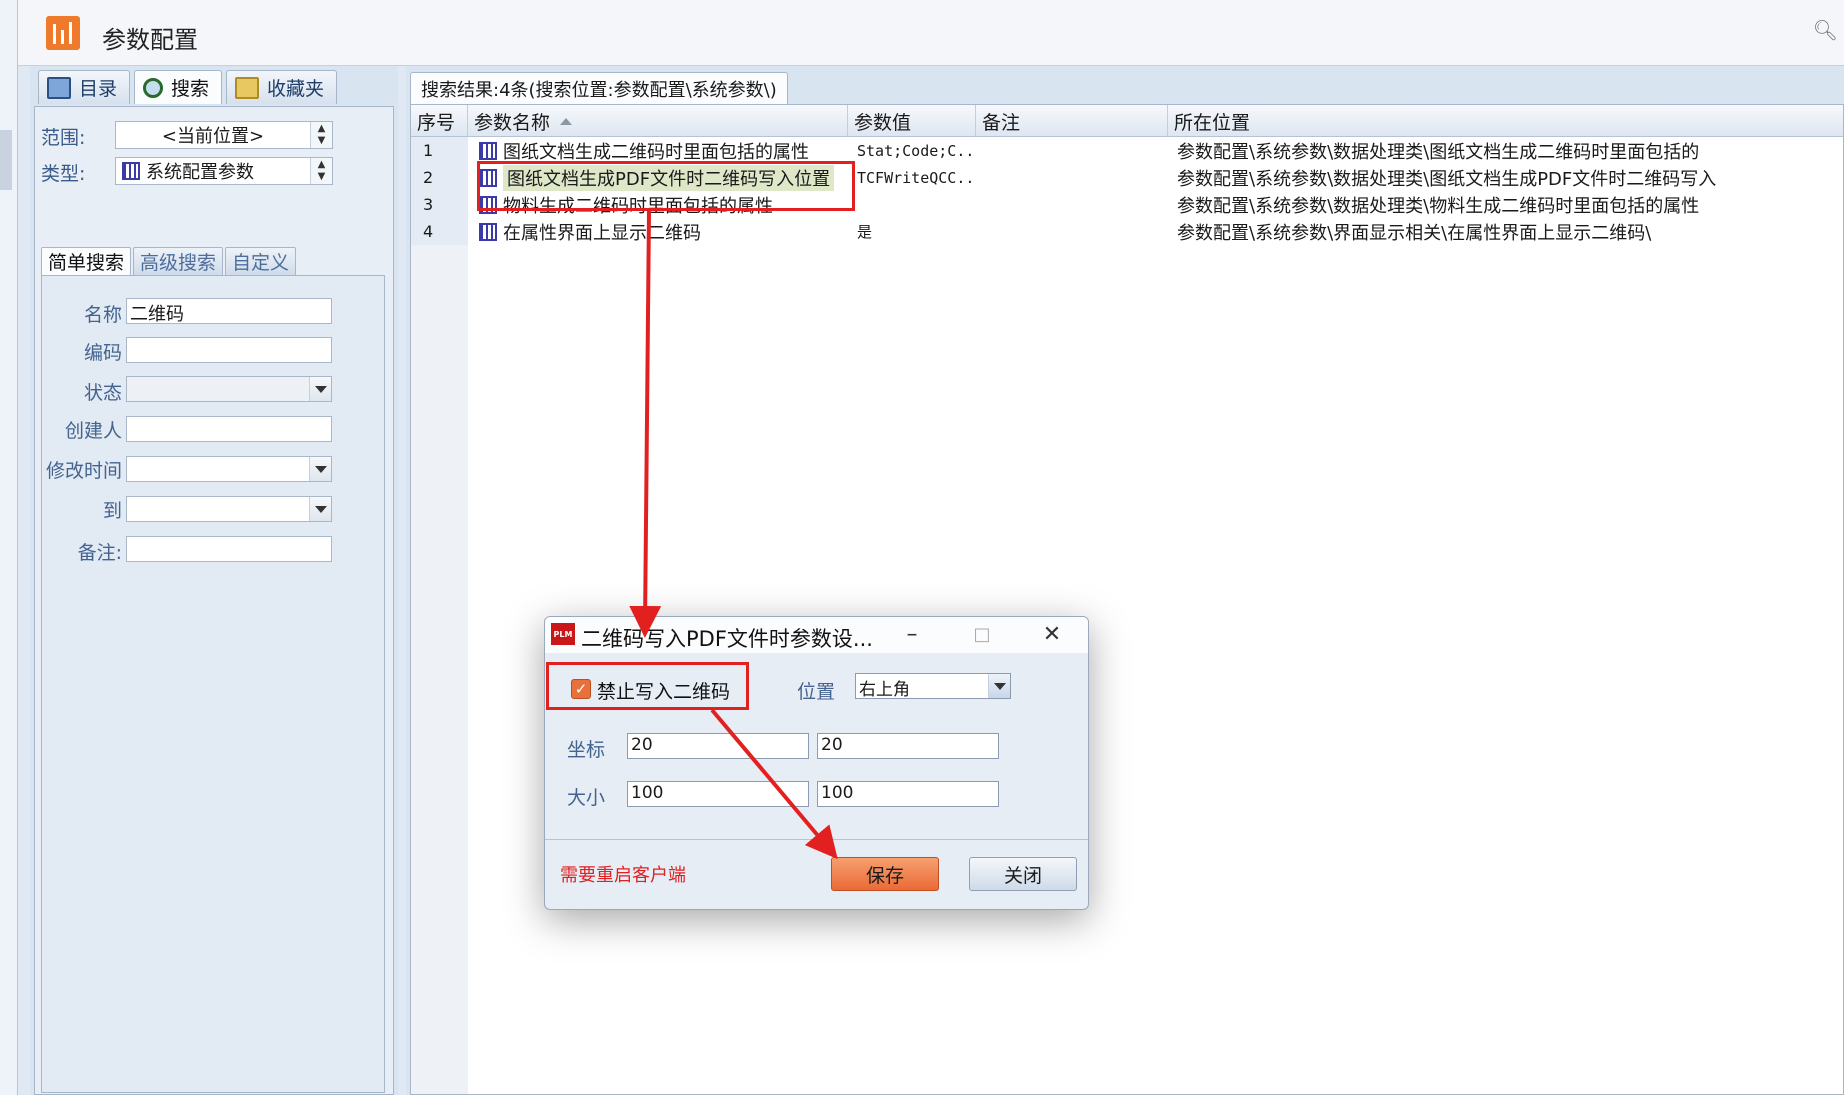 The height and width of the screenshot is (1095, 1844). What do you see at coordinates (982, 634) in the screenshot?
I see `maximize-icon: □` at bounding box center [982, 634].